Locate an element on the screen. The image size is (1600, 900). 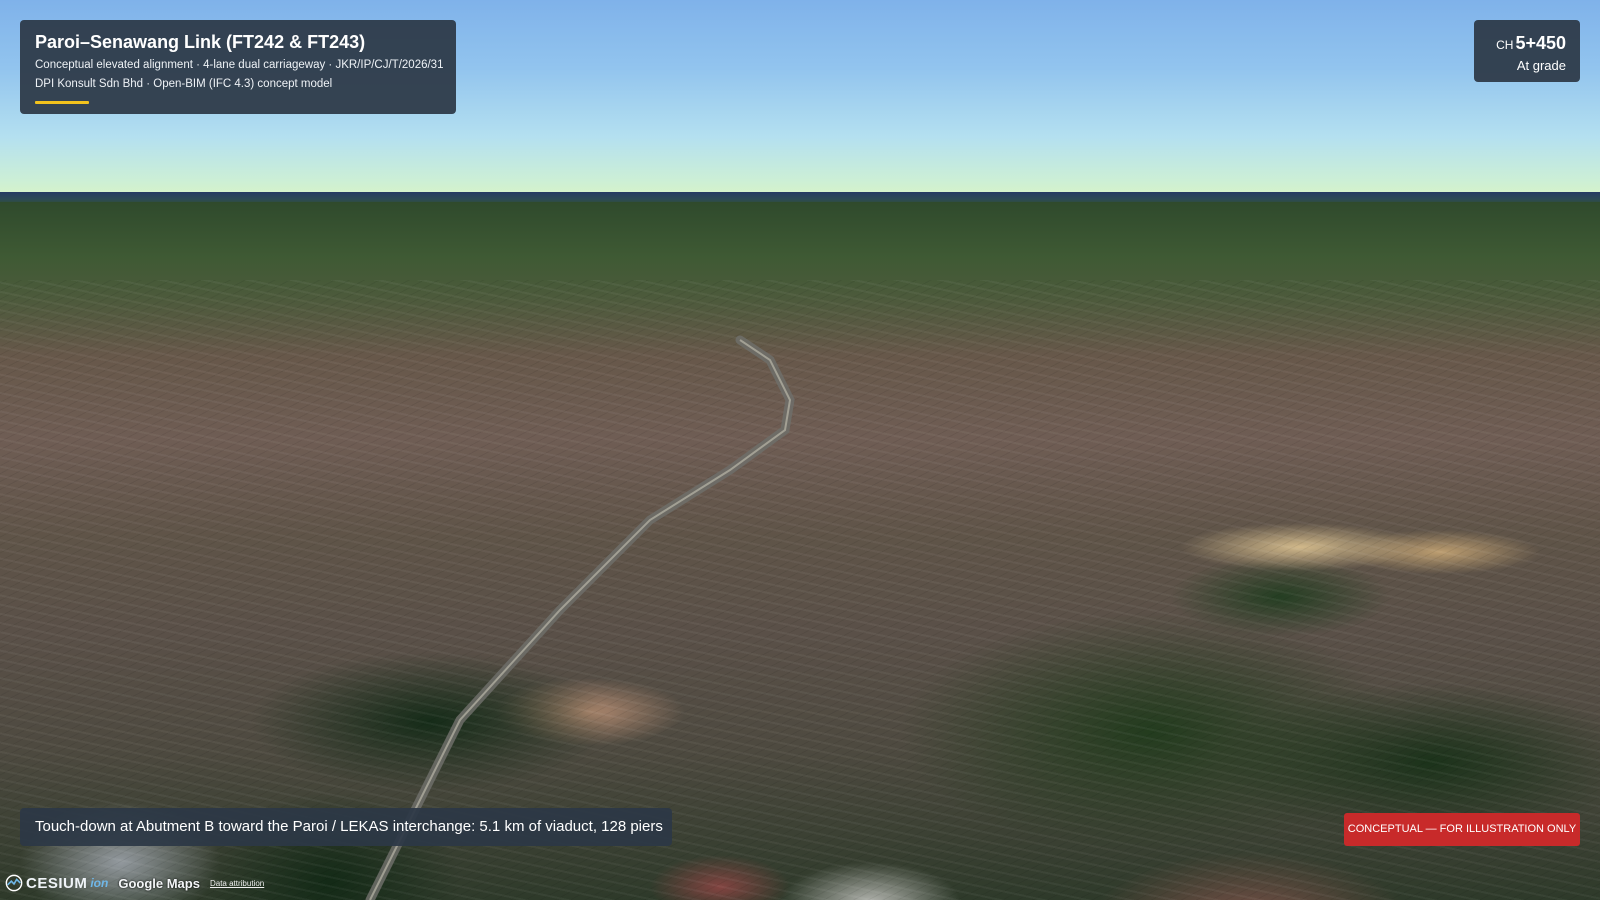
cesium-globe-icon is located at coordinates (14, 883).